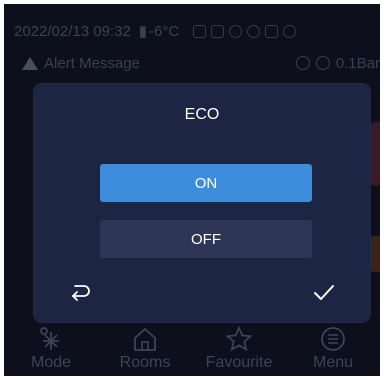 This screenshot has height=380, width=384. Describe the element at coordinates (357, 63) in the screenshot. I see `pressure-value: 0.1Bar` at that location.